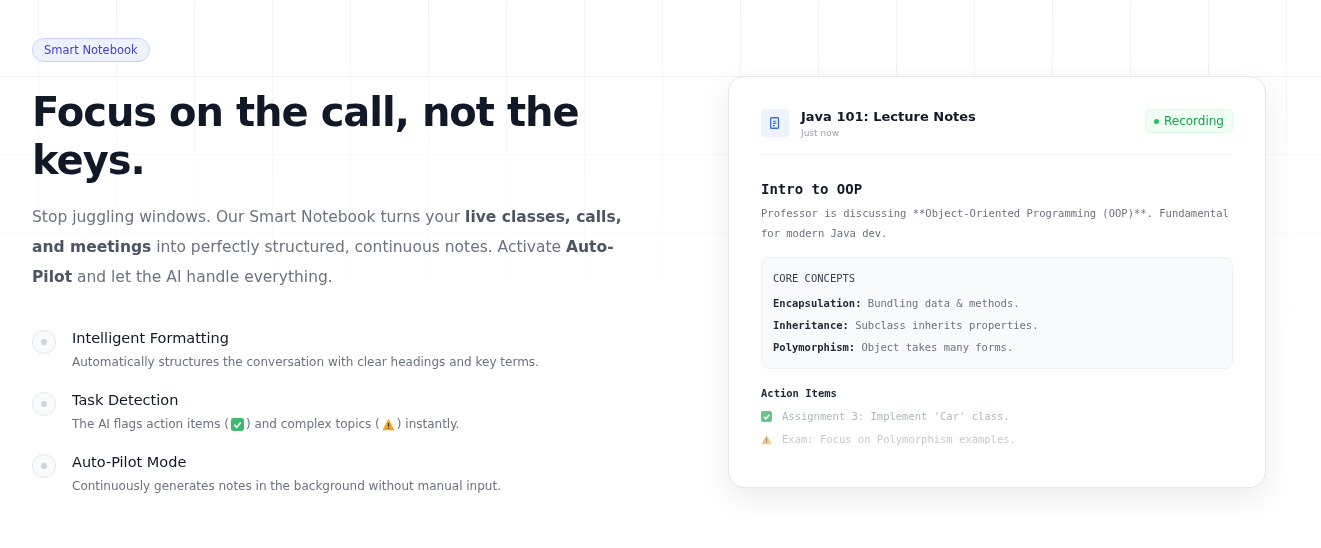 The height and width of the screenshot is (548, 1321). I want to click on concept-line: Polymorphism: Object takes many forms., so click(894, 347).